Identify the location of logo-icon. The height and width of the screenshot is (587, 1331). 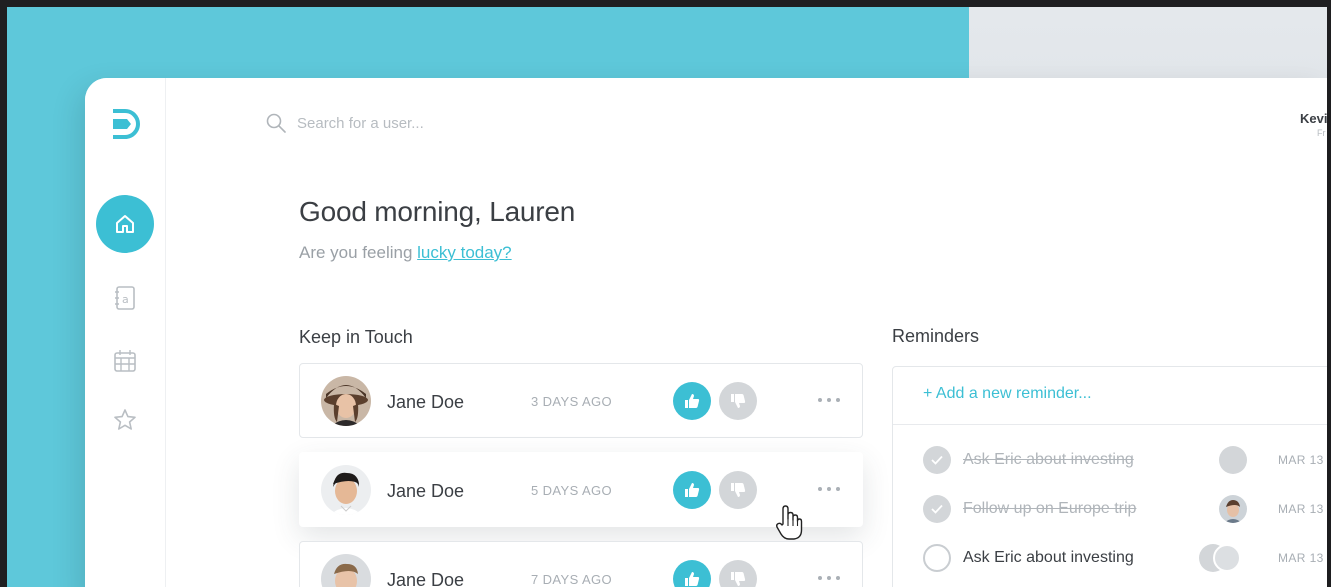
(126, 124).